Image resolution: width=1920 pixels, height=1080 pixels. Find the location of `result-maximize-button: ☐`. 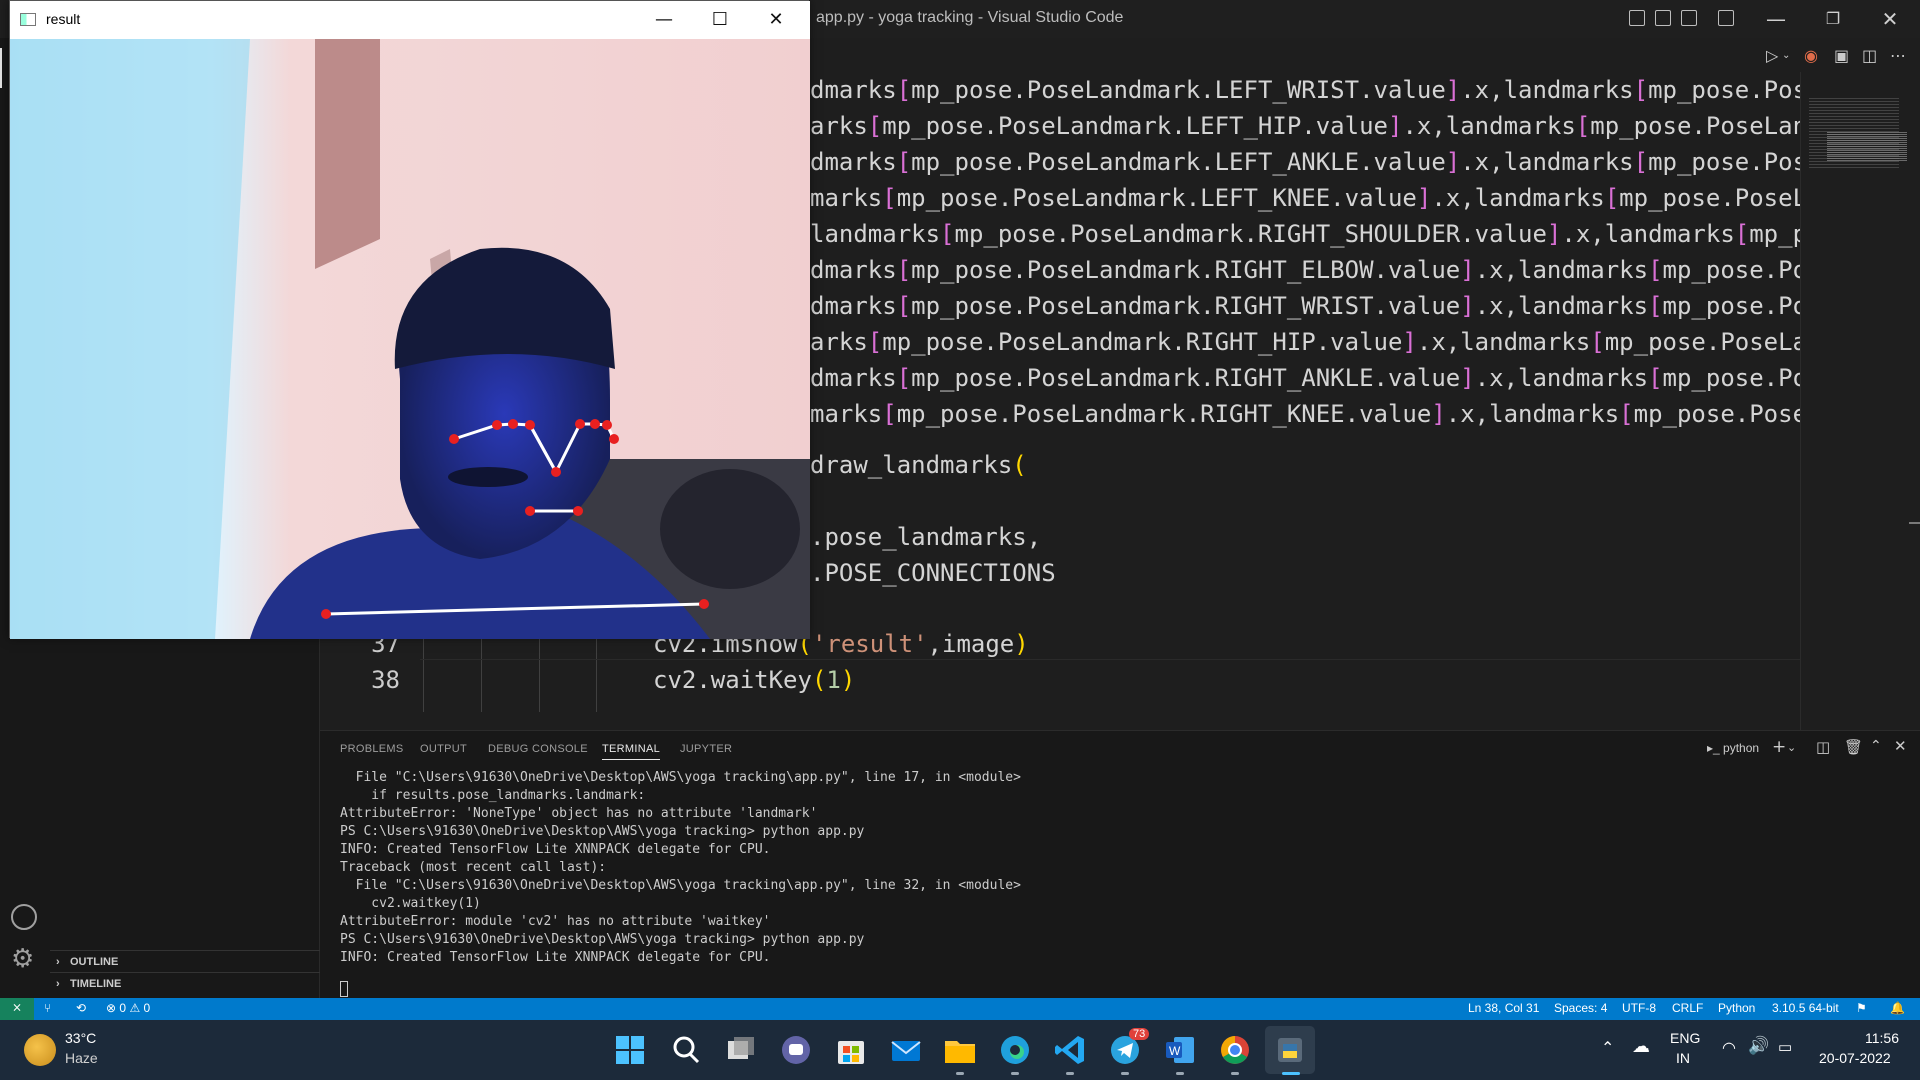

result-maximize-button: ☐ is located at coordinates (720, 20).